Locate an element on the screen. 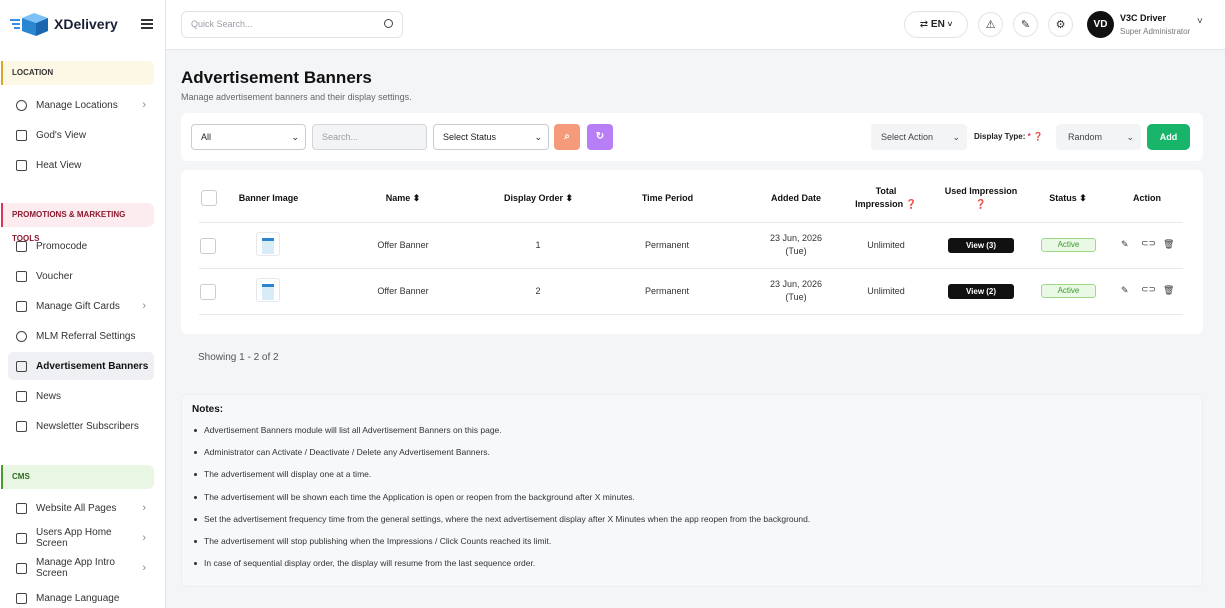  reset-button: ↻ is located at coordinates (600, 137).